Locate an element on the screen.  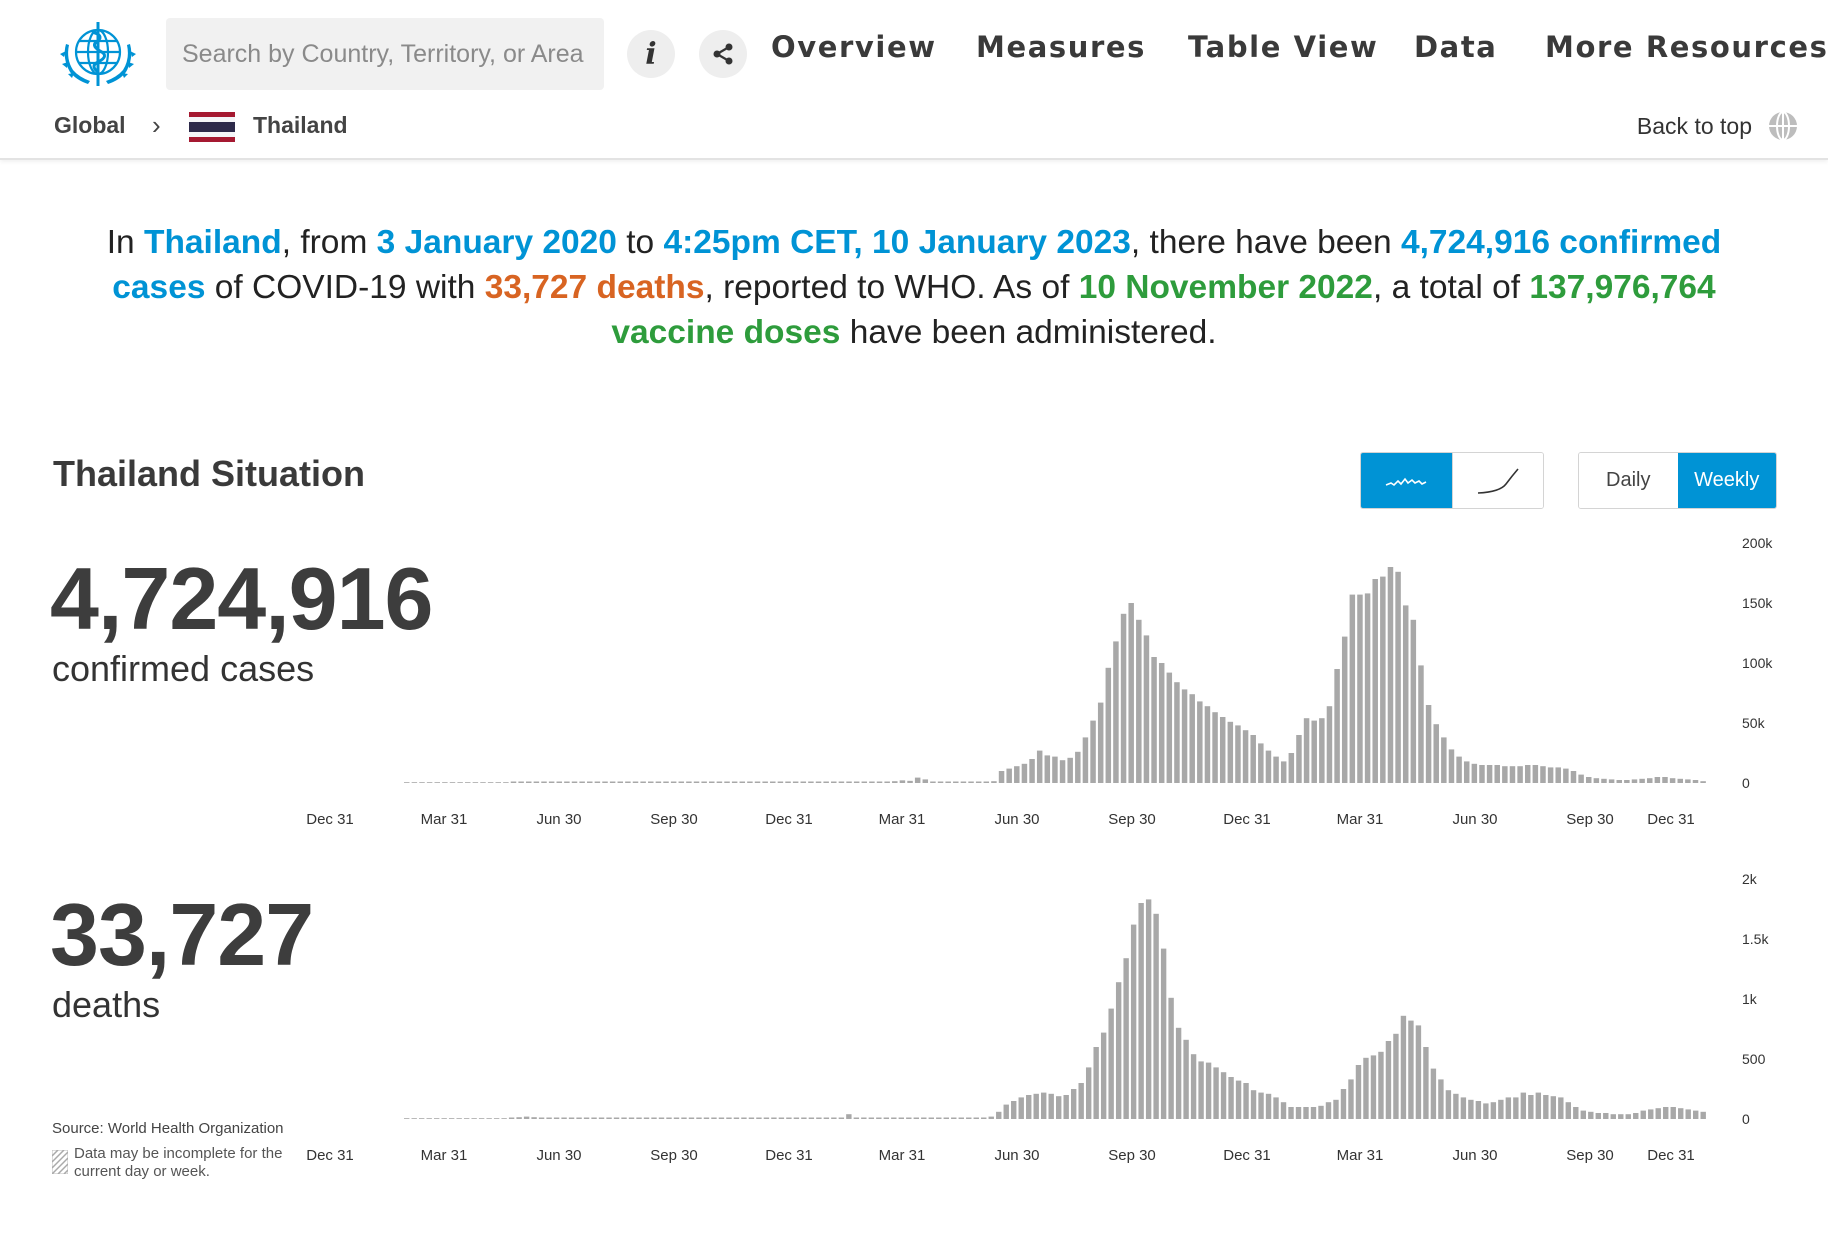
nav-overview: Overview is located at coordinates (854, 47).